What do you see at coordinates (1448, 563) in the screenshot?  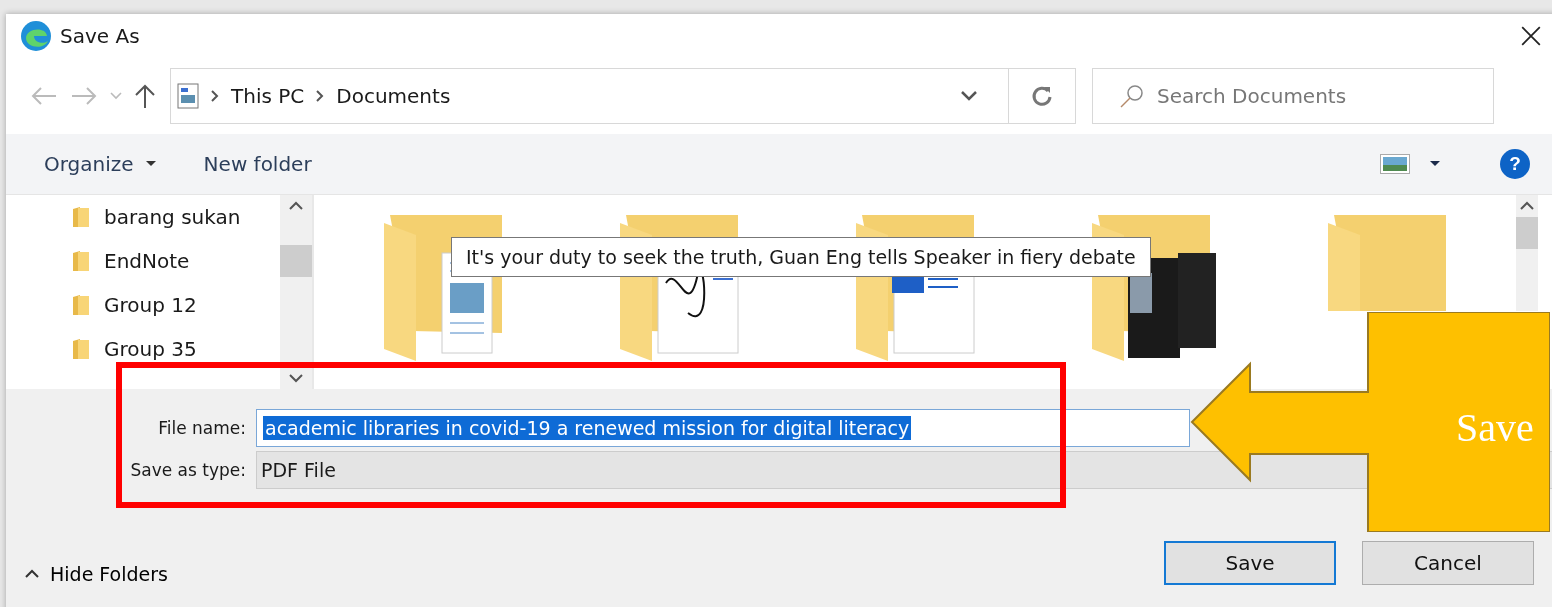 I see `cancel-button: Cancel` at bounding box center [1448, 563].